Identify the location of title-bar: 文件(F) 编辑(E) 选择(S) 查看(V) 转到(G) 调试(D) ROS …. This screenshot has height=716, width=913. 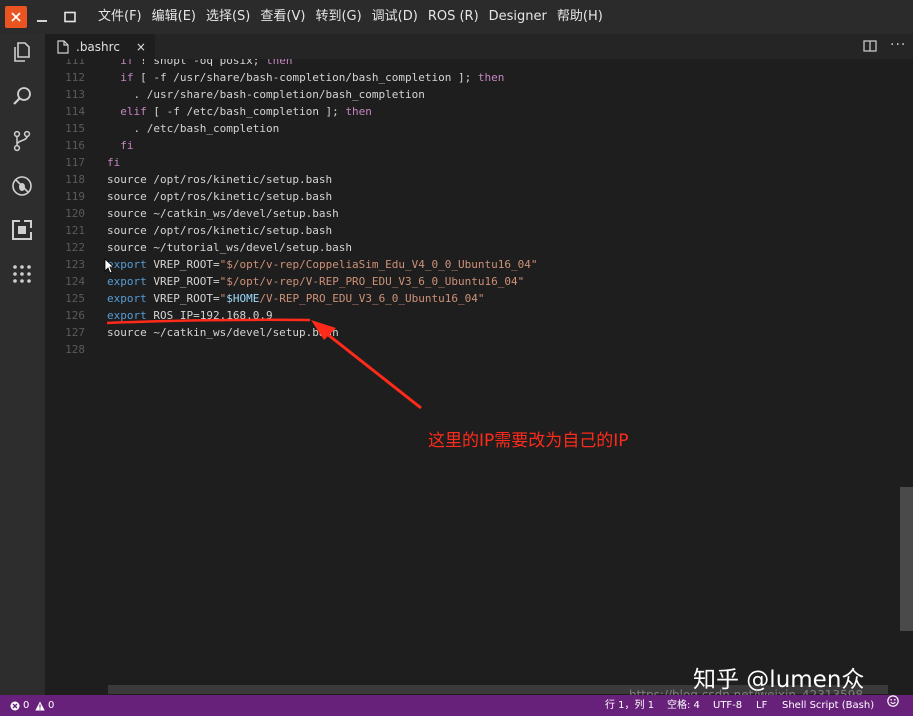
(456, 17).